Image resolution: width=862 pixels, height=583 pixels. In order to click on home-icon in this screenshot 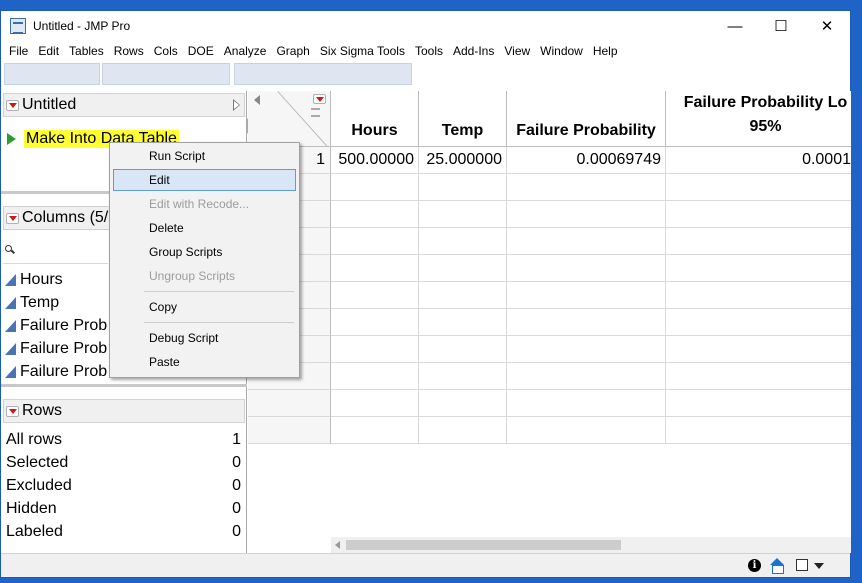, I will do `click(777, 566)`.